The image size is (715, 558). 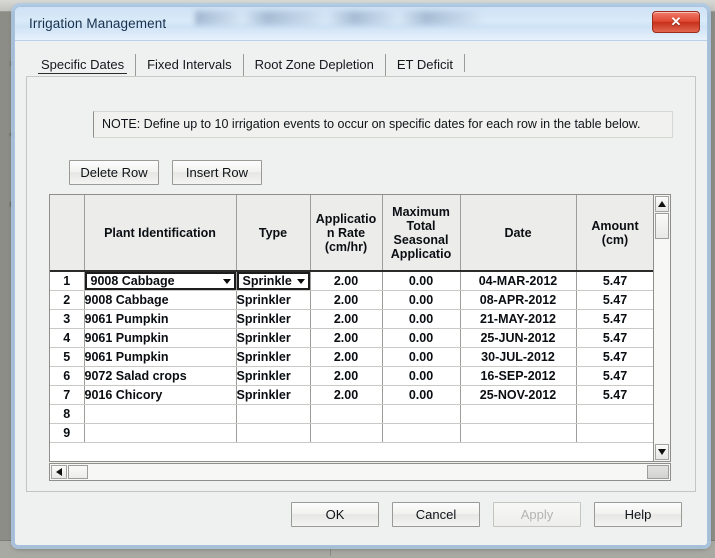 What do you see at coordinates (189, 65) in the screenshot?
I see `tab-fixed-intervals: Fixed Intervals` at bounding box center [189, 65].